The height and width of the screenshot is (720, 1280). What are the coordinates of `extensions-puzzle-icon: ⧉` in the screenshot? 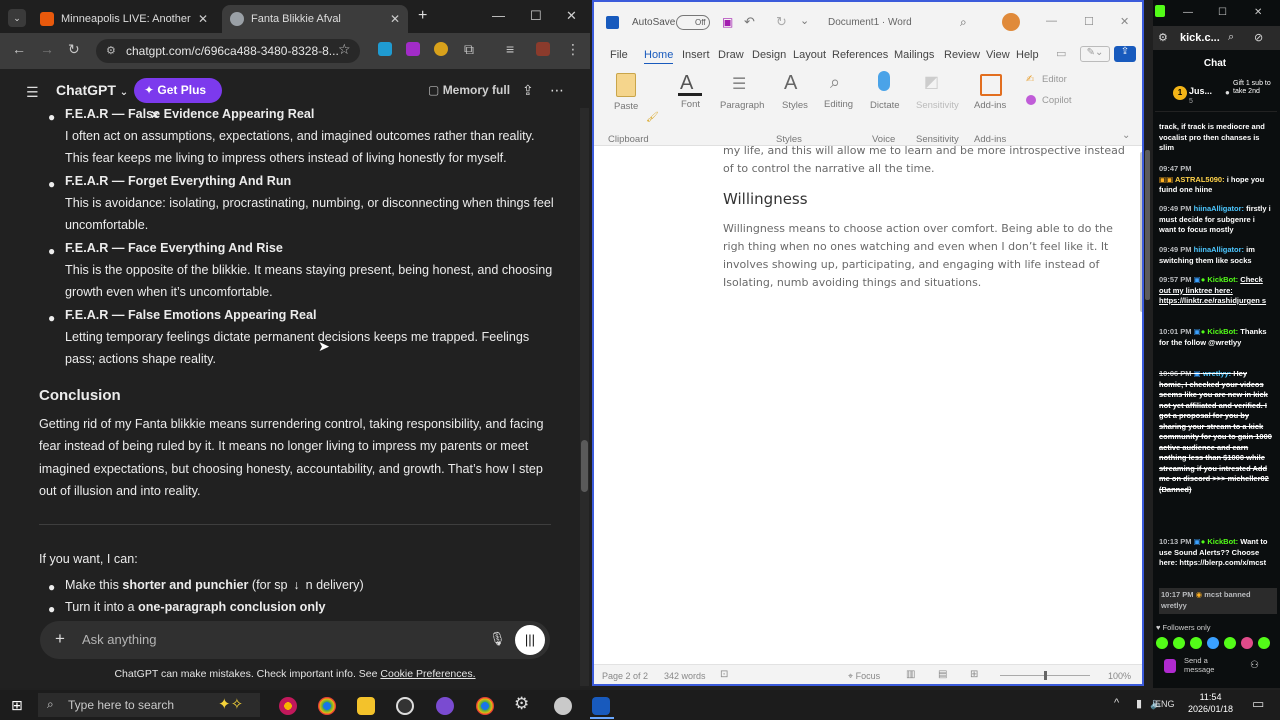 It's located at (469, 49).